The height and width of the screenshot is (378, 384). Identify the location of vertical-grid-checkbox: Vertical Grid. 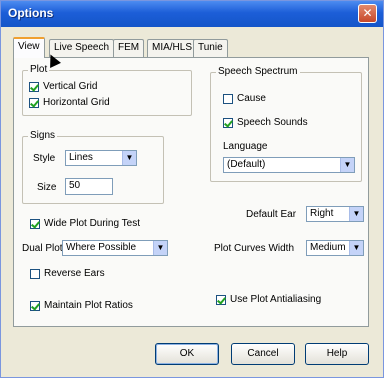
(63, 86).